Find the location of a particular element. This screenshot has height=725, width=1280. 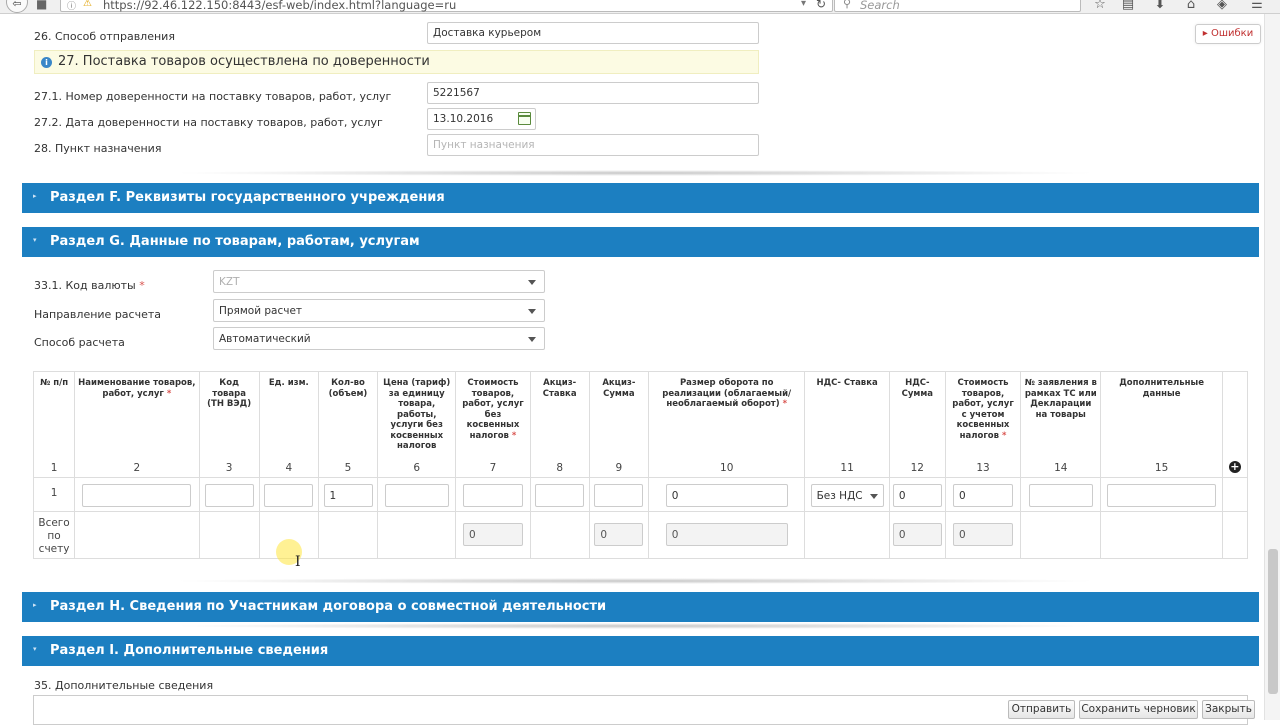

table-total-row: Всего по счету 0 0 0 0 0 is located at coordinates (640, 535).